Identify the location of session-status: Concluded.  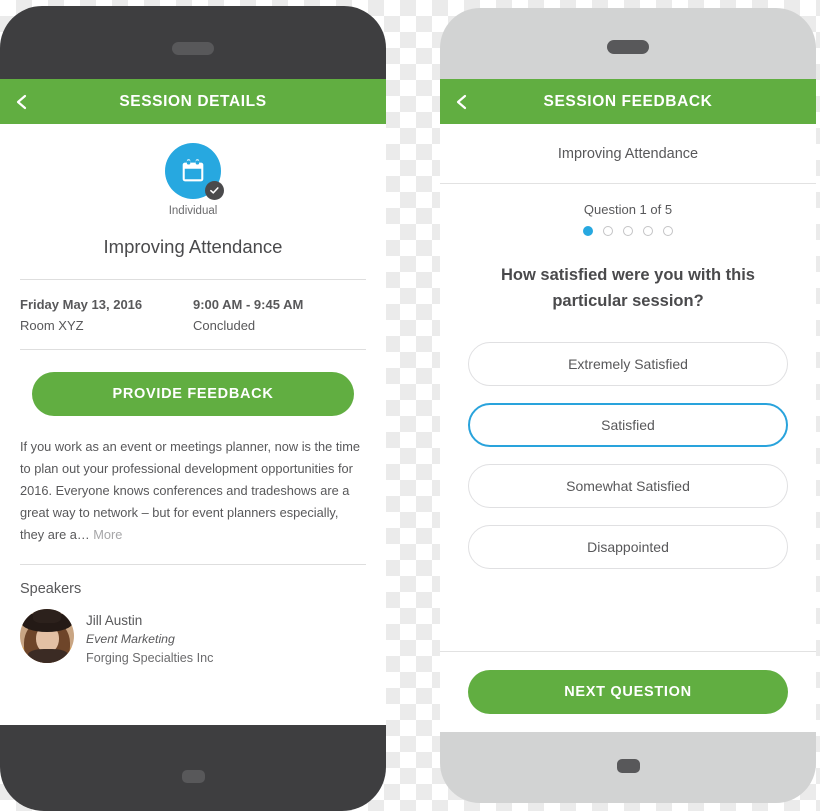
(224, 325).